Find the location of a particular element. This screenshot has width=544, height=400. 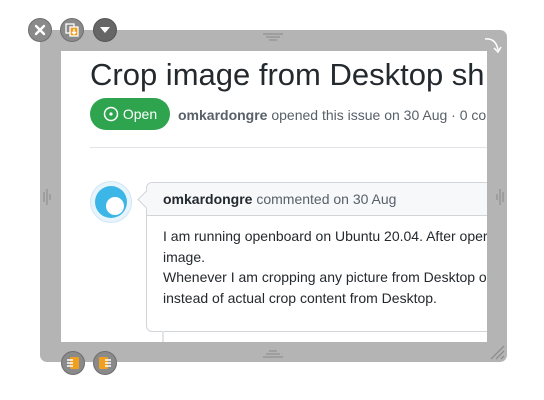

comment-author: omkardongre is located at coordinates (208, 199).